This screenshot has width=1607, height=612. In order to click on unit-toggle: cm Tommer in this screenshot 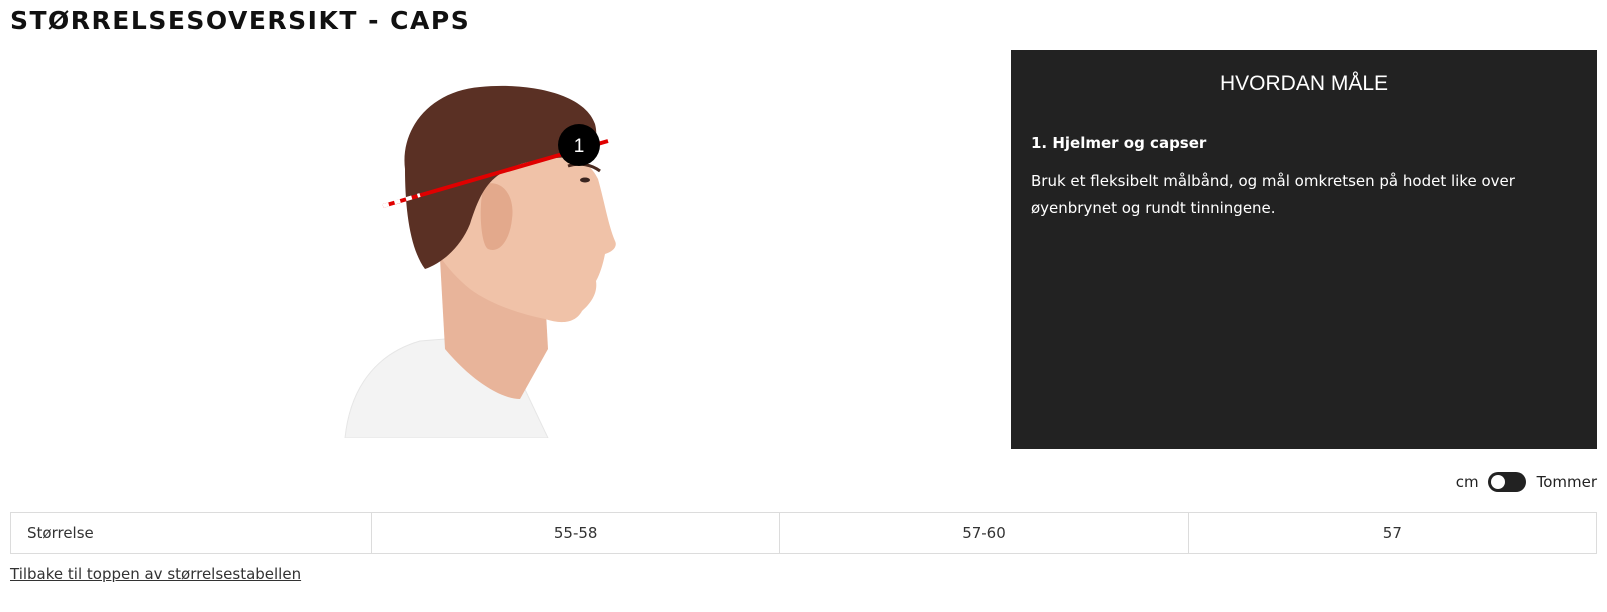, I will do `click(1526, 482)`.